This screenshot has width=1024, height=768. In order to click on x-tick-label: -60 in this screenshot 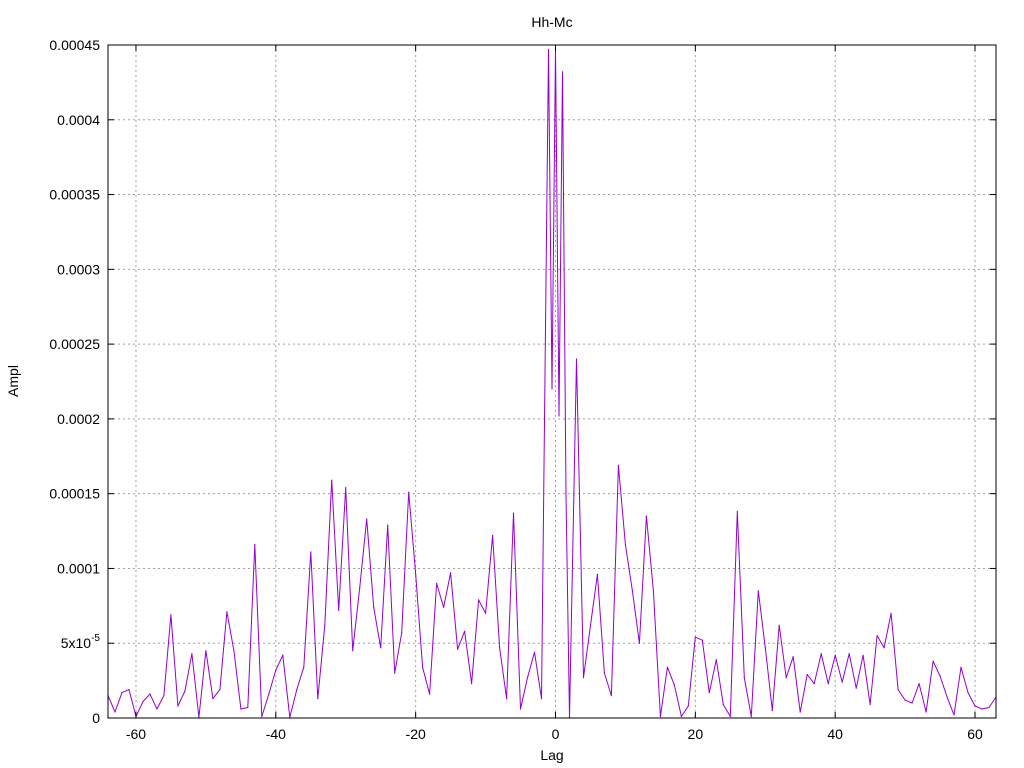, I will do `click(136, 734)`.